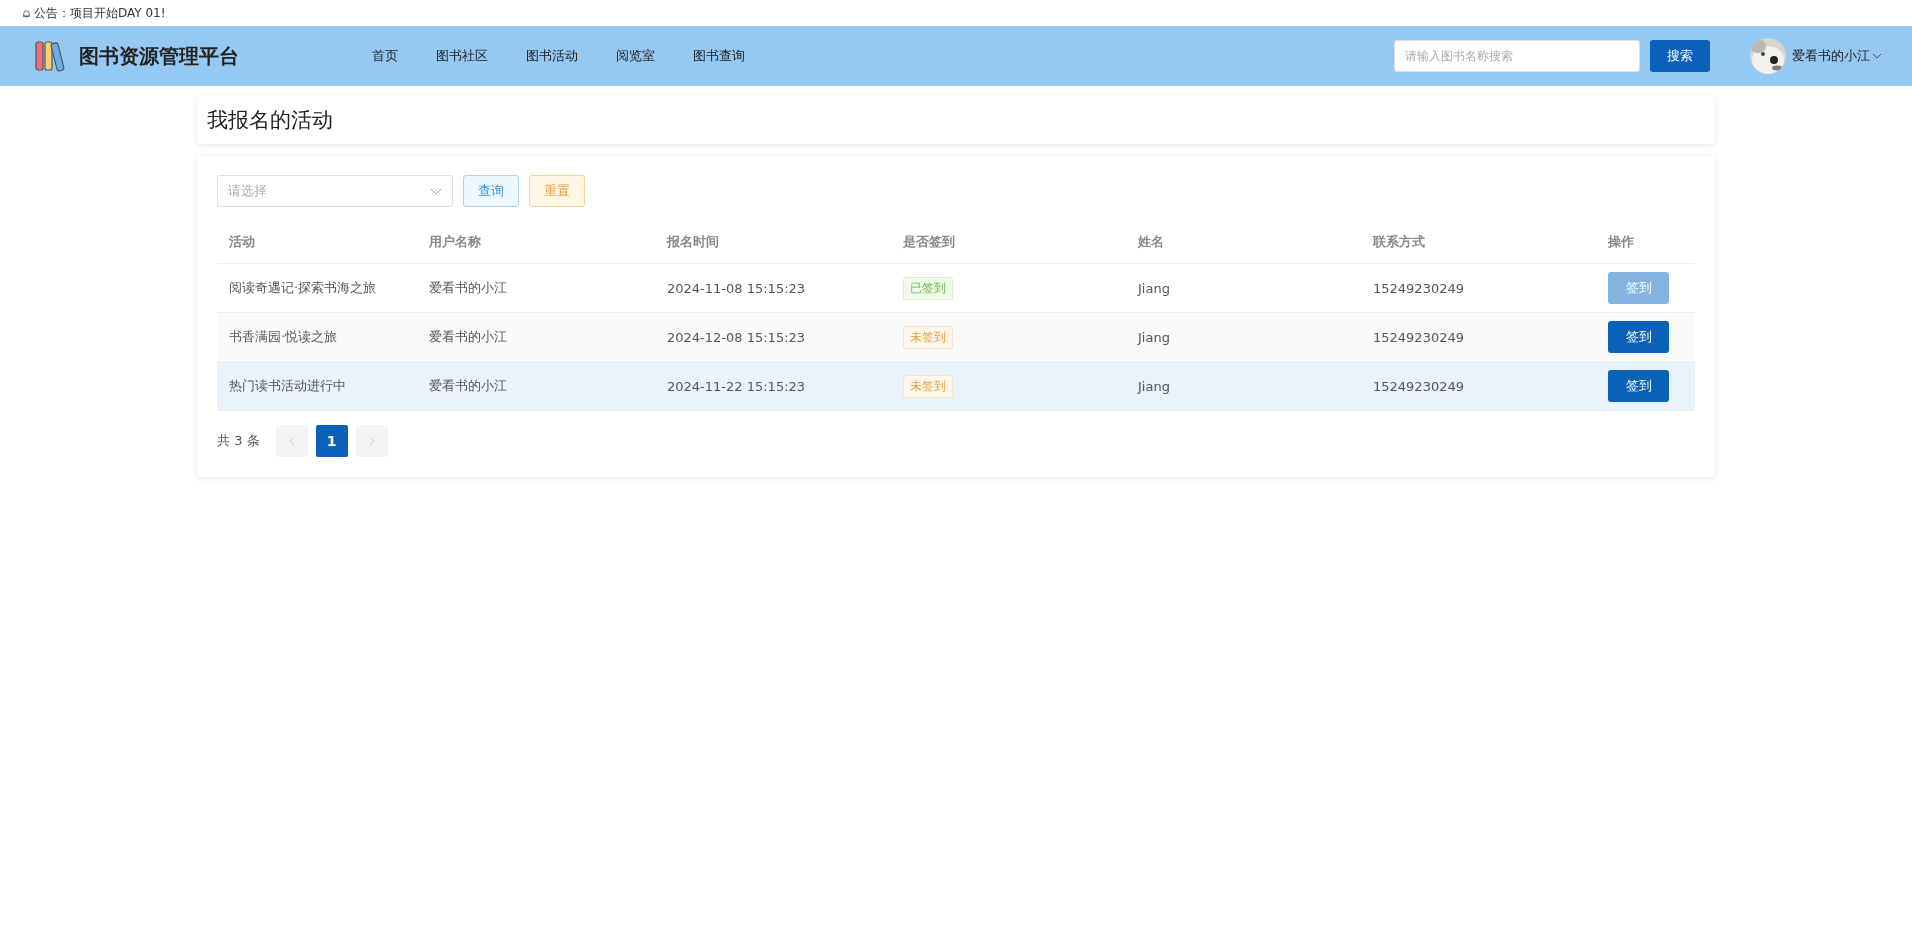 This screenshot has width=1912, height=932. What do you see at coordinates (100, 13) in the screenshot?
I see `announcement-text: 公告：项目开始DAY 01!` at bounding box center [100, 13].